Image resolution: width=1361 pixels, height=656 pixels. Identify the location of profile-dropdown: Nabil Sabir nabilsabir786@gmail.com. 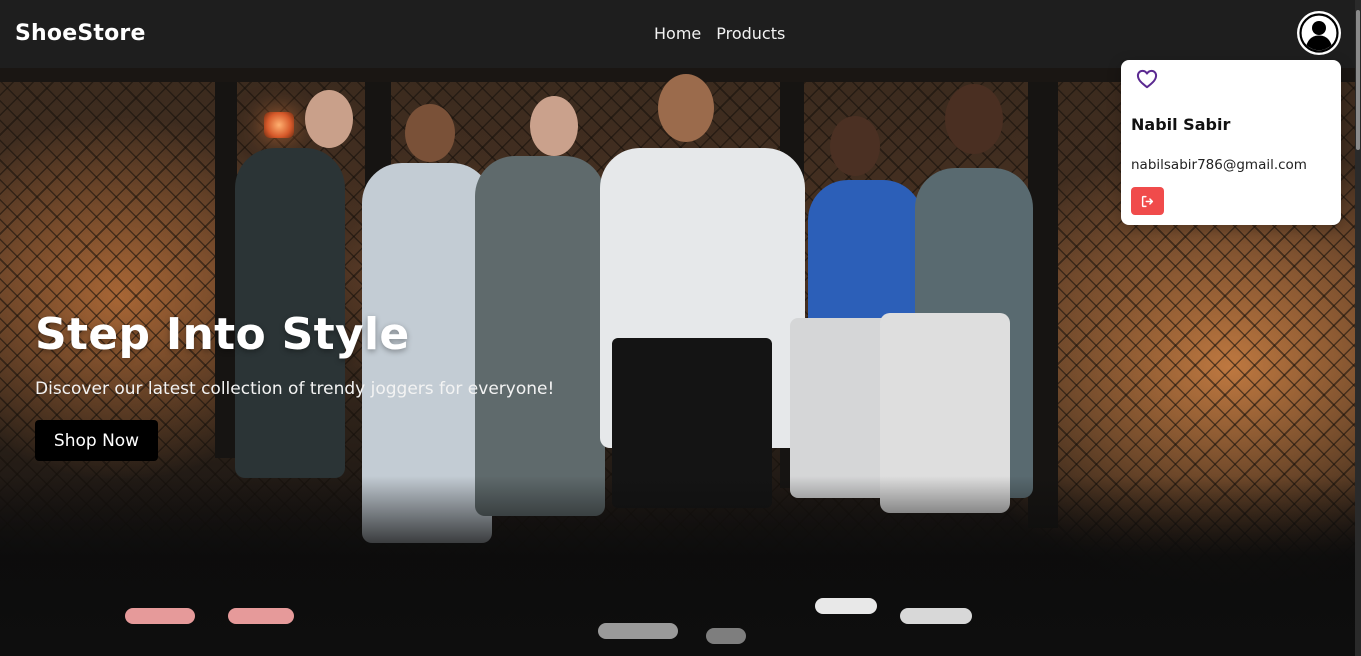
(1231, 142).